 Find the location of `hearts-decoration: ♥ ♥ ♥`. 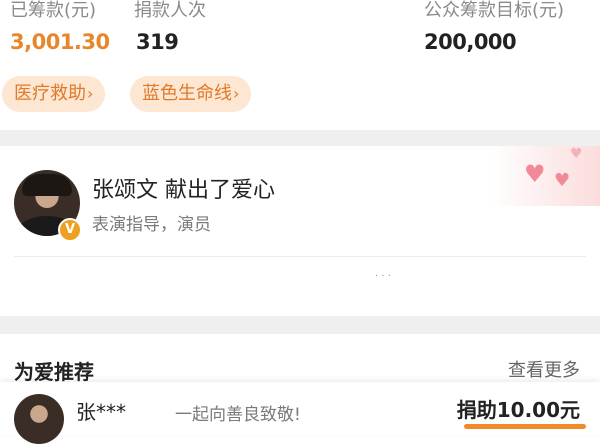

hearts-decoration: ♥ ♥ ♥ is located at coordinates (545, 176).